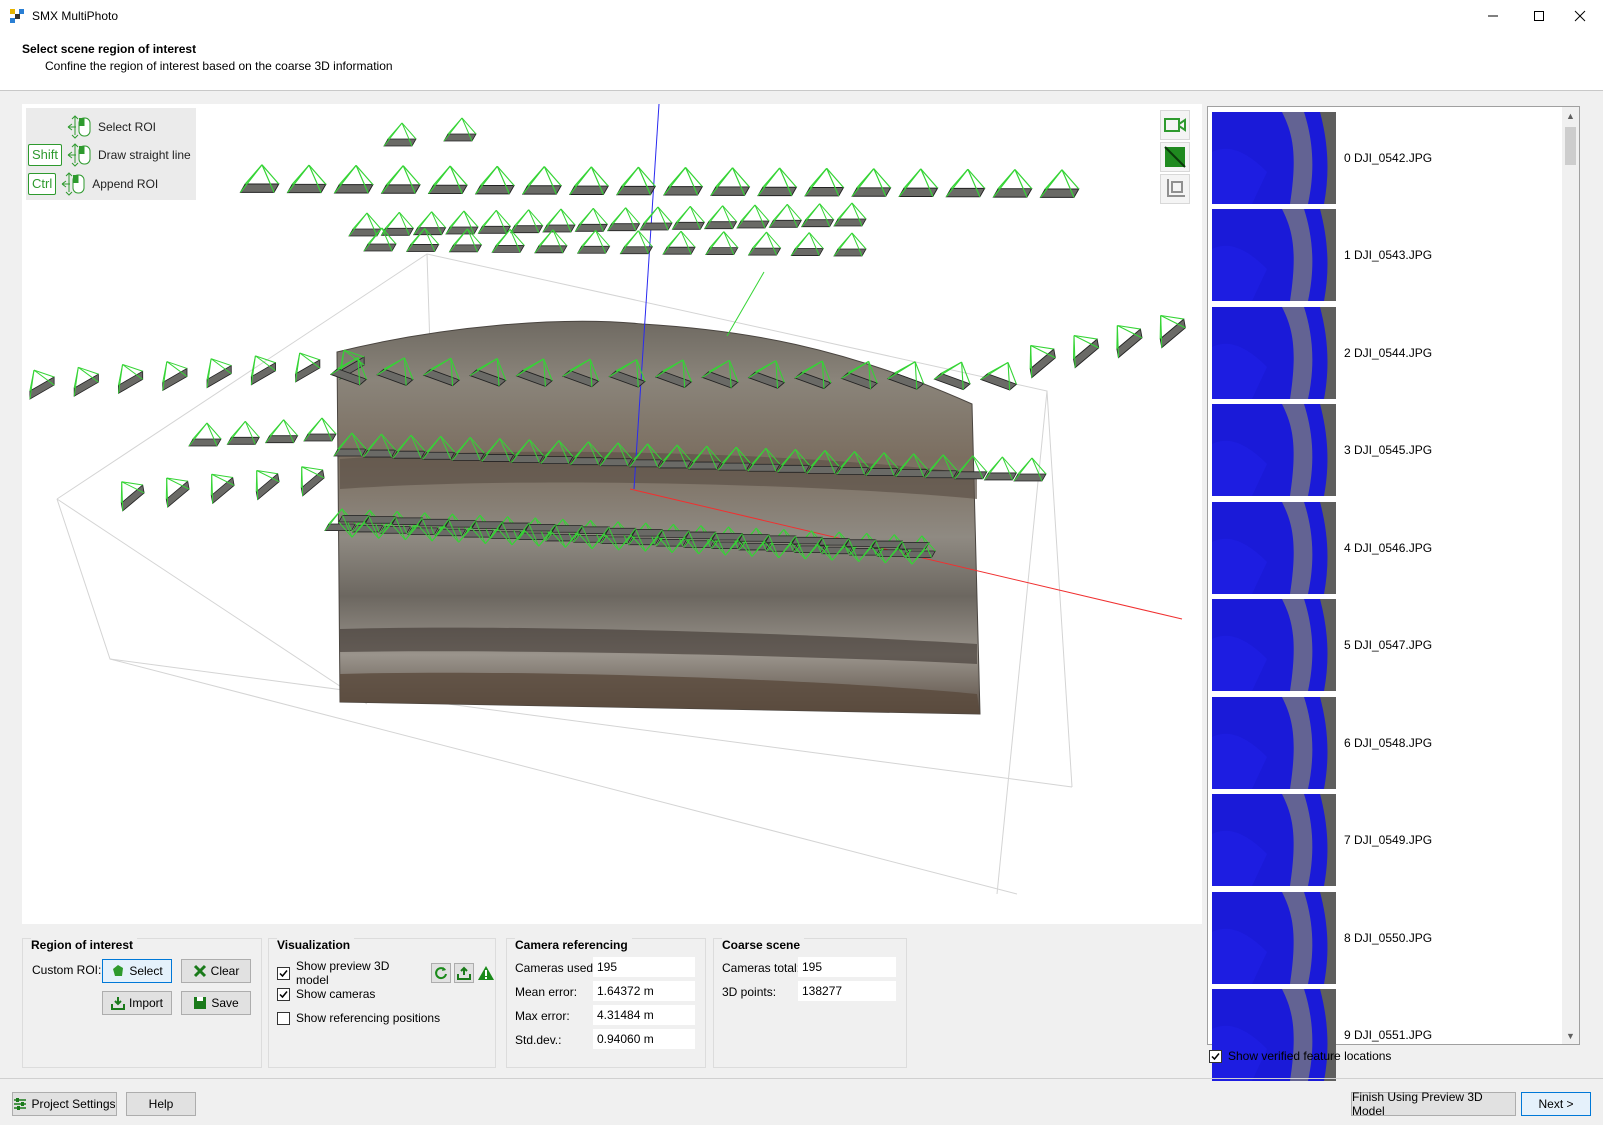  What do you see at coordinates (1388, 450) in the screenshot?
I see `image-filename: 3 DJI_0545.JPG` at bounding box center [1388, 450].